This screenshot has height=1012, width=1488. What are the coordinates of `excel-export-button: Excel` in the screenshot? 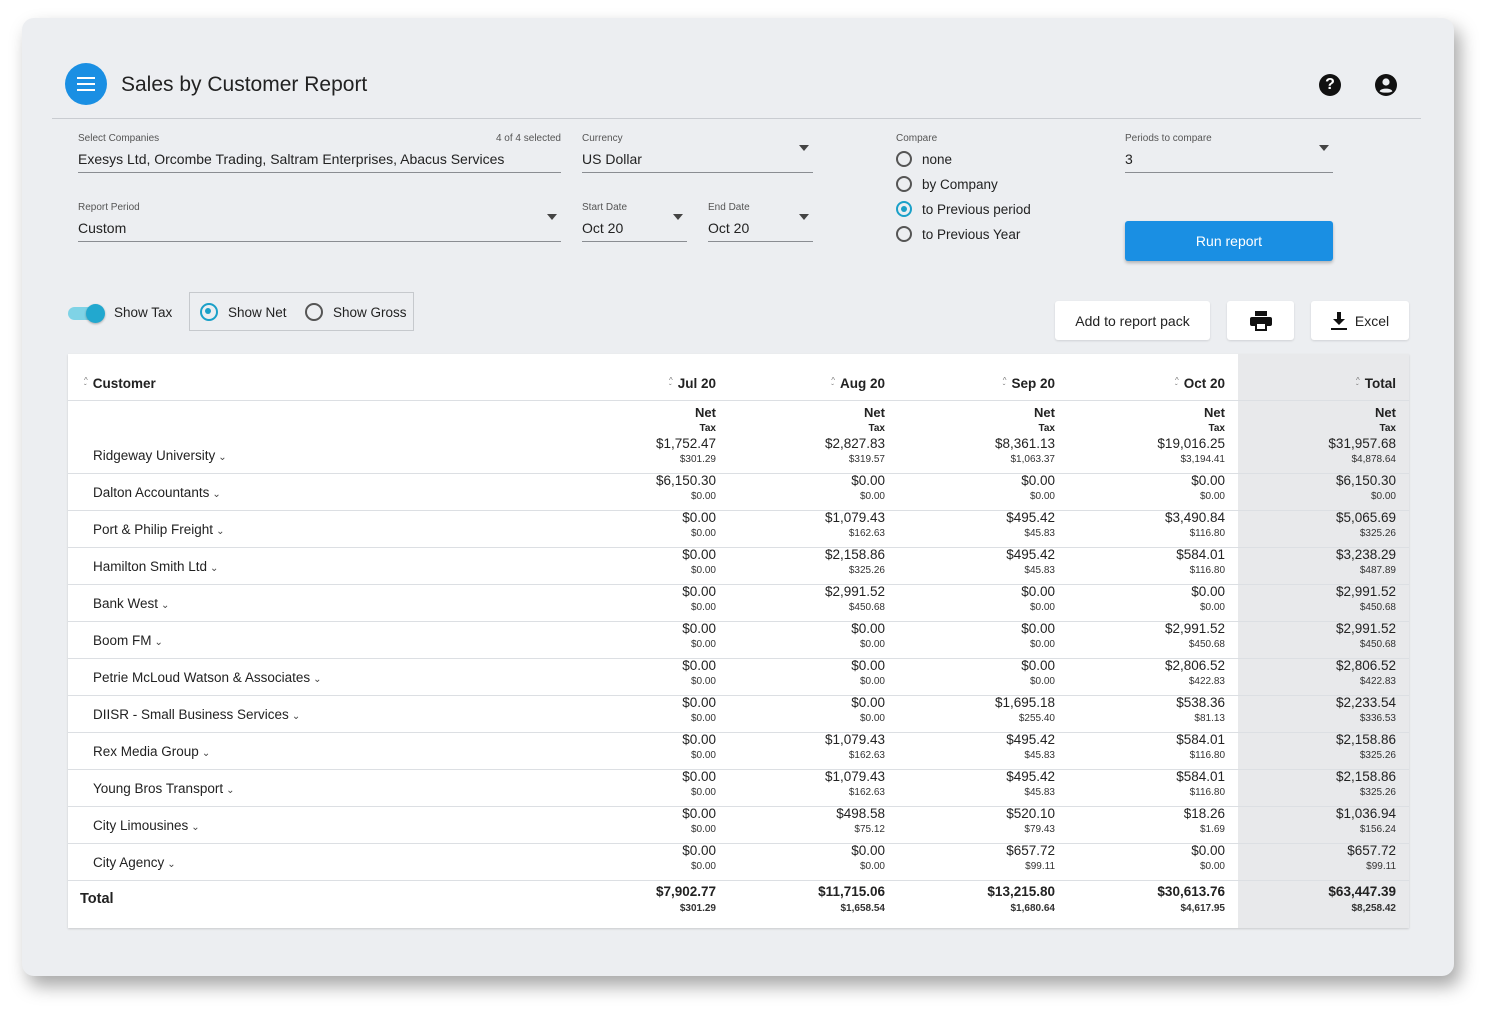 It's located at (1360, 320).